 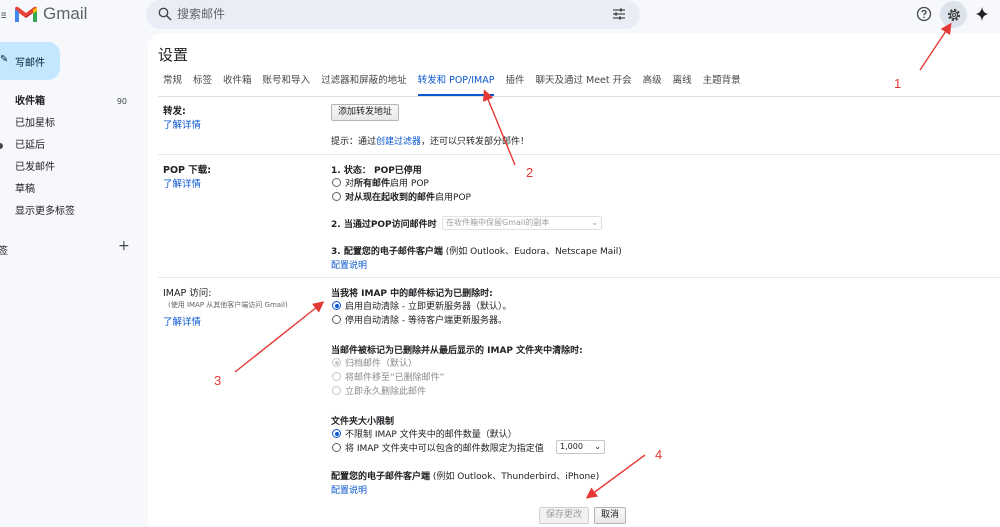 What do you see at coordinates (381, 477) in the screenshot?
I see `imap-client-heading: 配置您的电子邮件客户端` at bounding box center [381, 477].